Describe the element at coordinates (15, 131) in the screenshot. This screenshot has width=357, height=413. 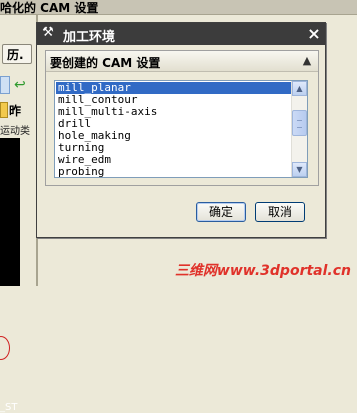
I see `side-label-motion: 运动类` at that location.